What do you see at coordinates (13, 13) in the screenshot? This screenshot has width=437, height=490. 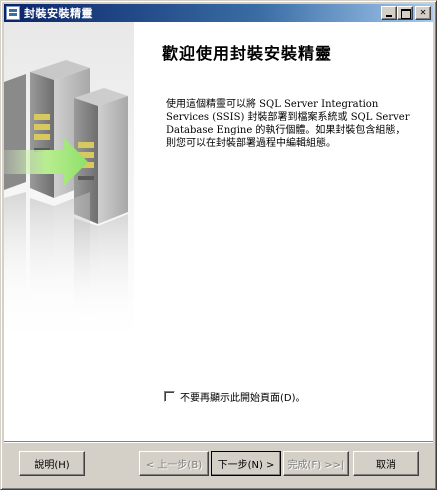 I see `package-icon` at bounding box center [13, 13].